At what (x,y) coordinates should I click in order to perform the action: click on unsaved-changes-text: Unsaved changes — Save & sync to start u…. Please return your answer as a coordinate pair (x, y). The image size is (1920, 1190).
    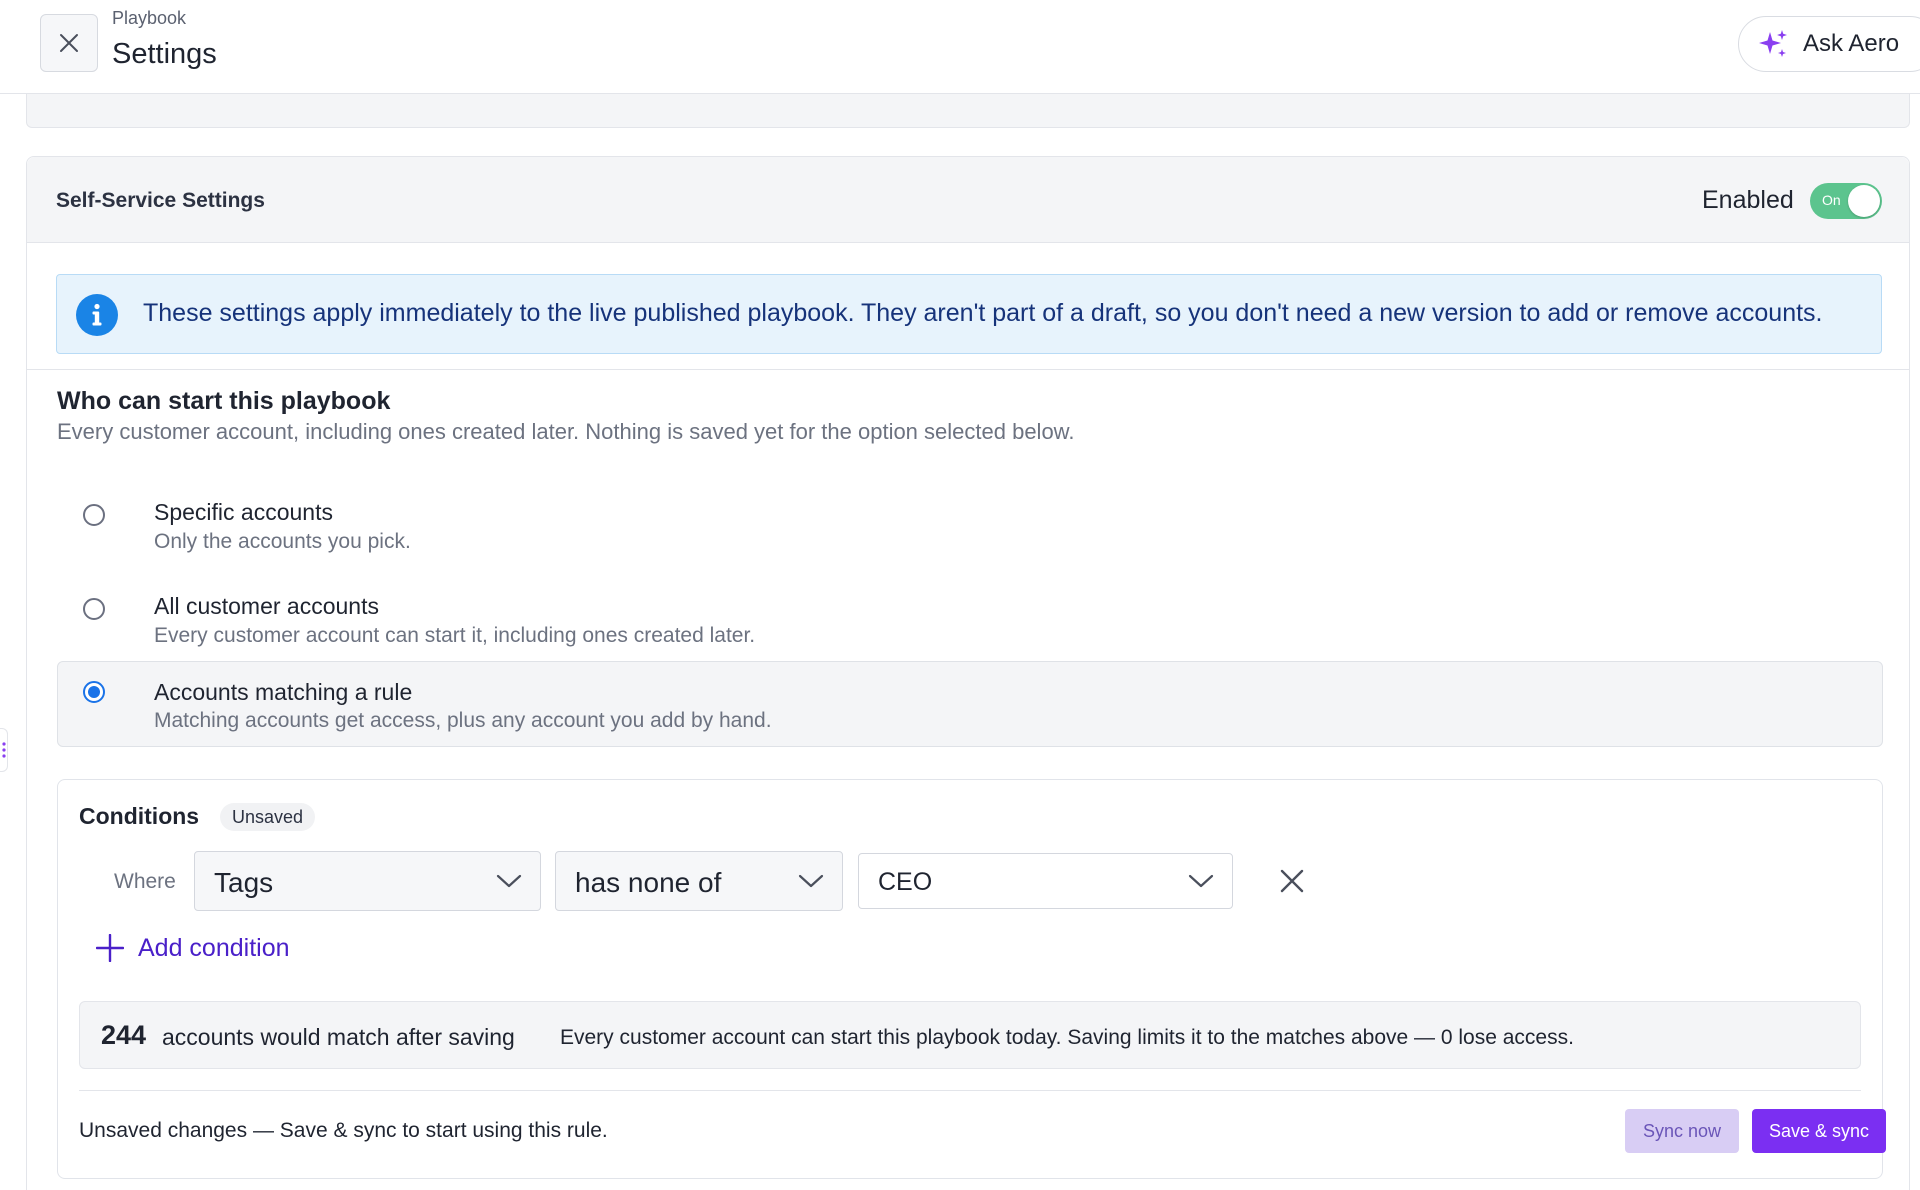
    Looking at the image, I should click on (343, 1130).